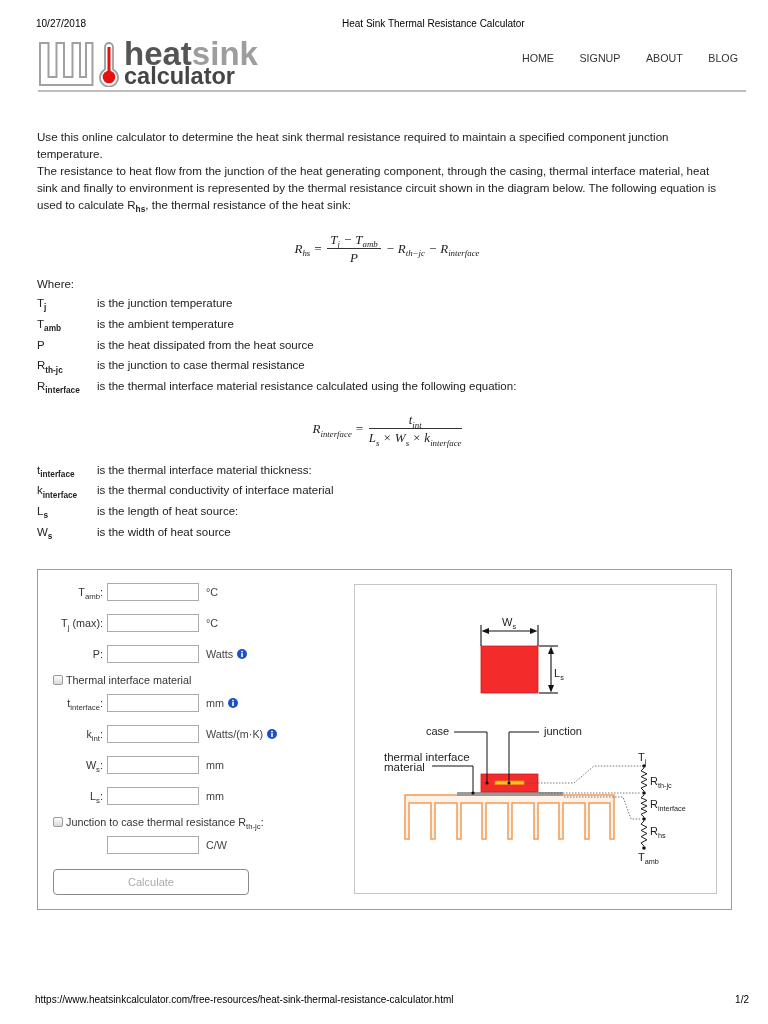  I want to click on term-definition: is the junction to case thermal resistance, so click(201, 365).